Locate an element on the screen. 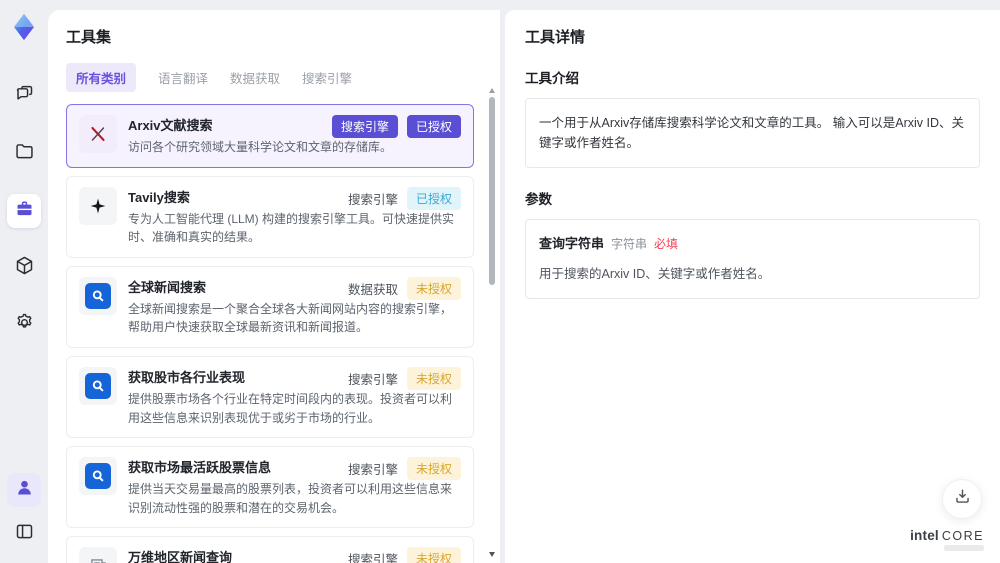 The height and width of the screenshot is (563, 1000). brand-intel-text: intel is located at coordinates (924, 535).